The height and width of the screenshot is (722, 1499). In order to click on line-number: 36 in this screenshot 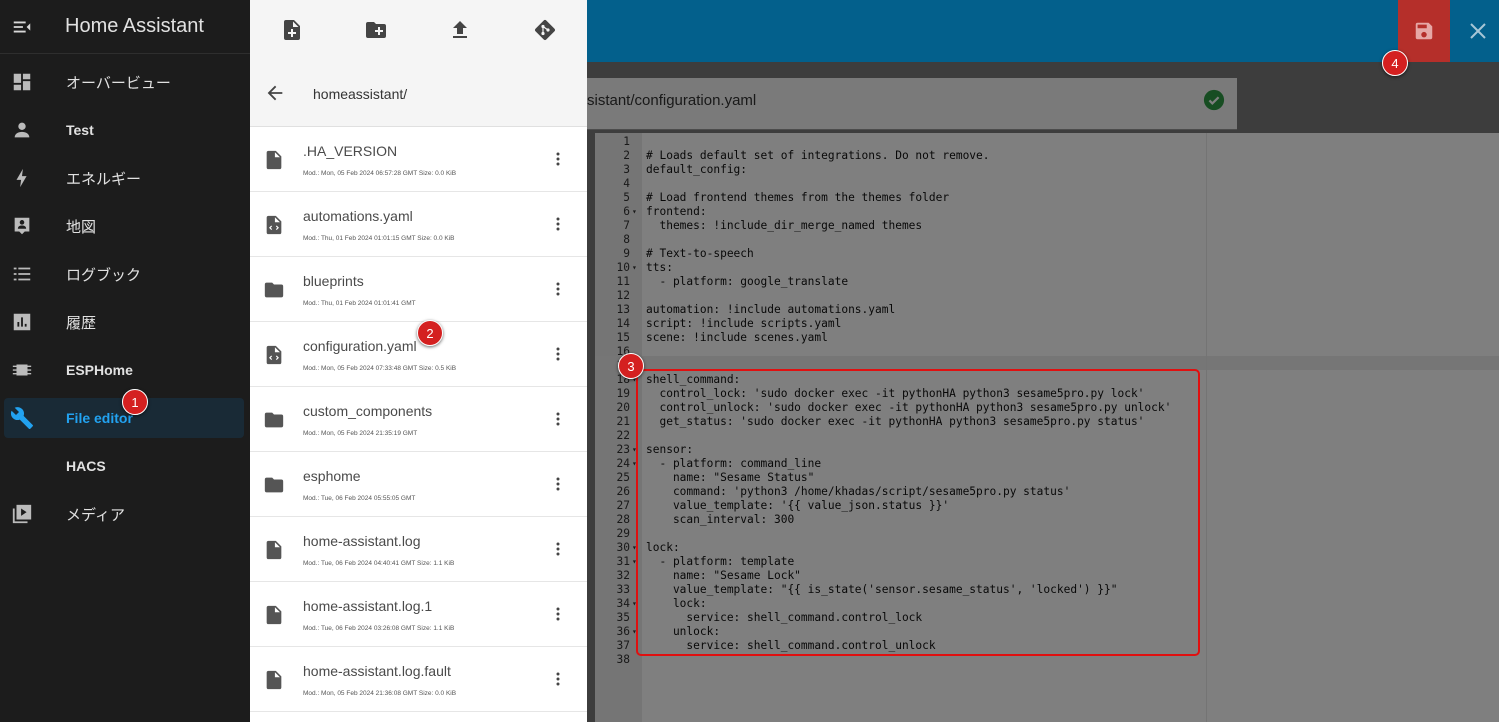, I will do `click(623, 631)`.